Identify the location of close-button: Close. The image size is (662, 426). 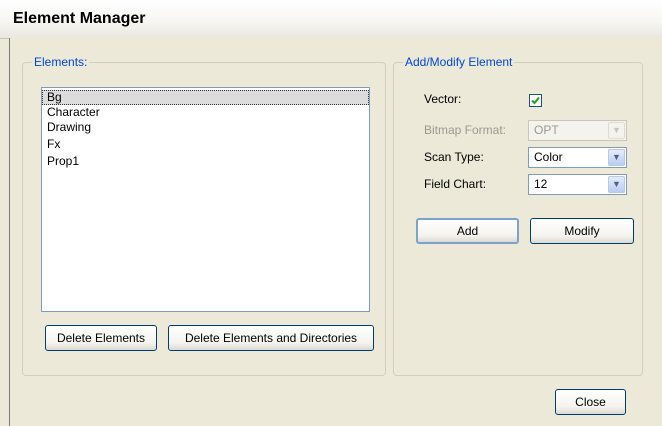
(590, 402).